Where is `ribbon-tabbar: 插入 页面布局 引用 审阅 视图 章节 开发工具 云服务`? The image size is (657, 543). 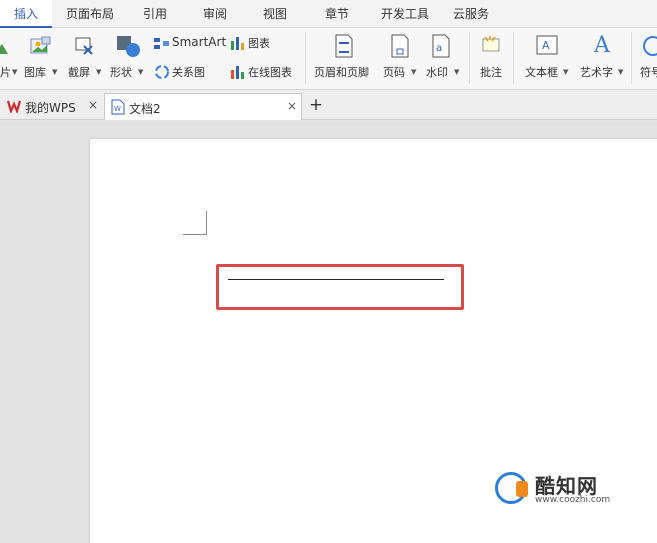 ribbon-tabbar: 插入 页面布局 引用 审阅 视图 章节 开发工具 云服务 is located at coordinates (328, 14).